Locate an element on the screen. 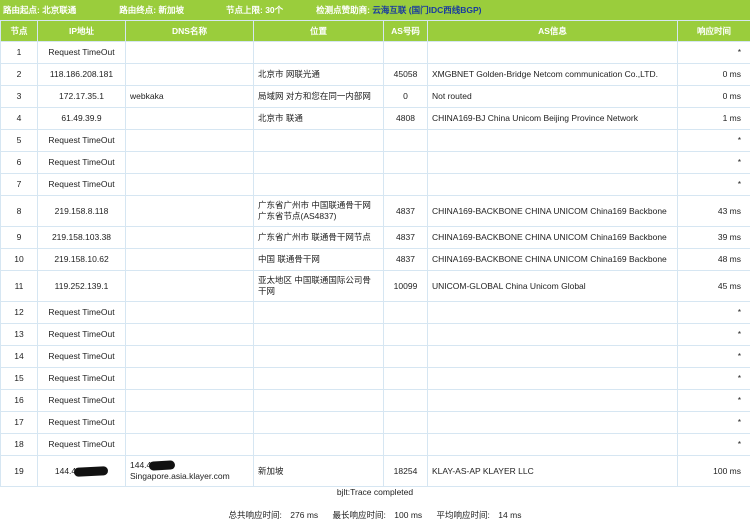 Image resolution: width=750 pixels, height=521 pixels. redaction-mark is located at coordinates (91, 471).